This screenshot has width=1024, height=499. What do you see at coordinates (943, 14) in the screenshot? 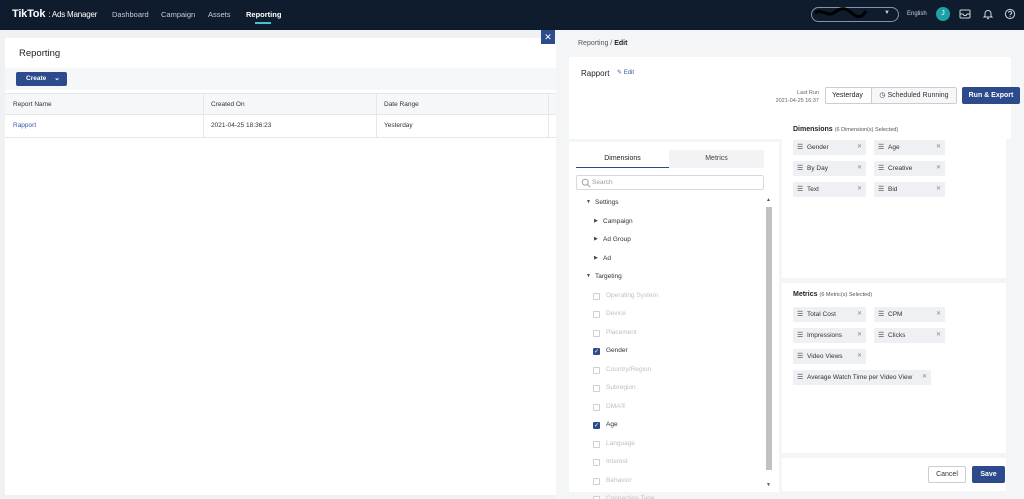
I see `avatar: J` at bounding box center [943, 14].